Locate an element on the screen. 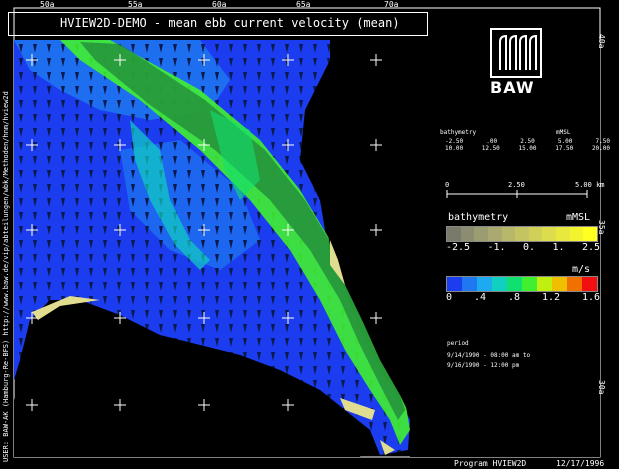  velocity-colorbar is located at coordinates (522, 284).